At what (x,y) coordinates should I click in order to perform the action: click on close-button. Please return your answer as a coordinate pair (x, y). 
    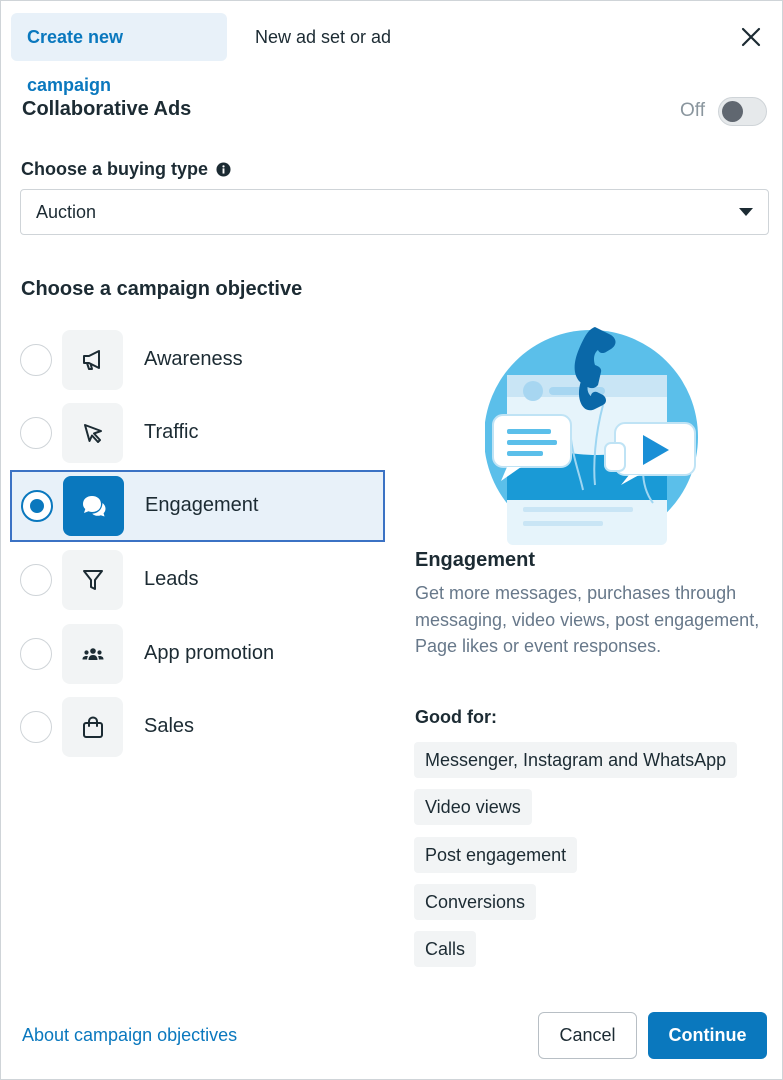
    Looking at the image, I should click on (751, 37).